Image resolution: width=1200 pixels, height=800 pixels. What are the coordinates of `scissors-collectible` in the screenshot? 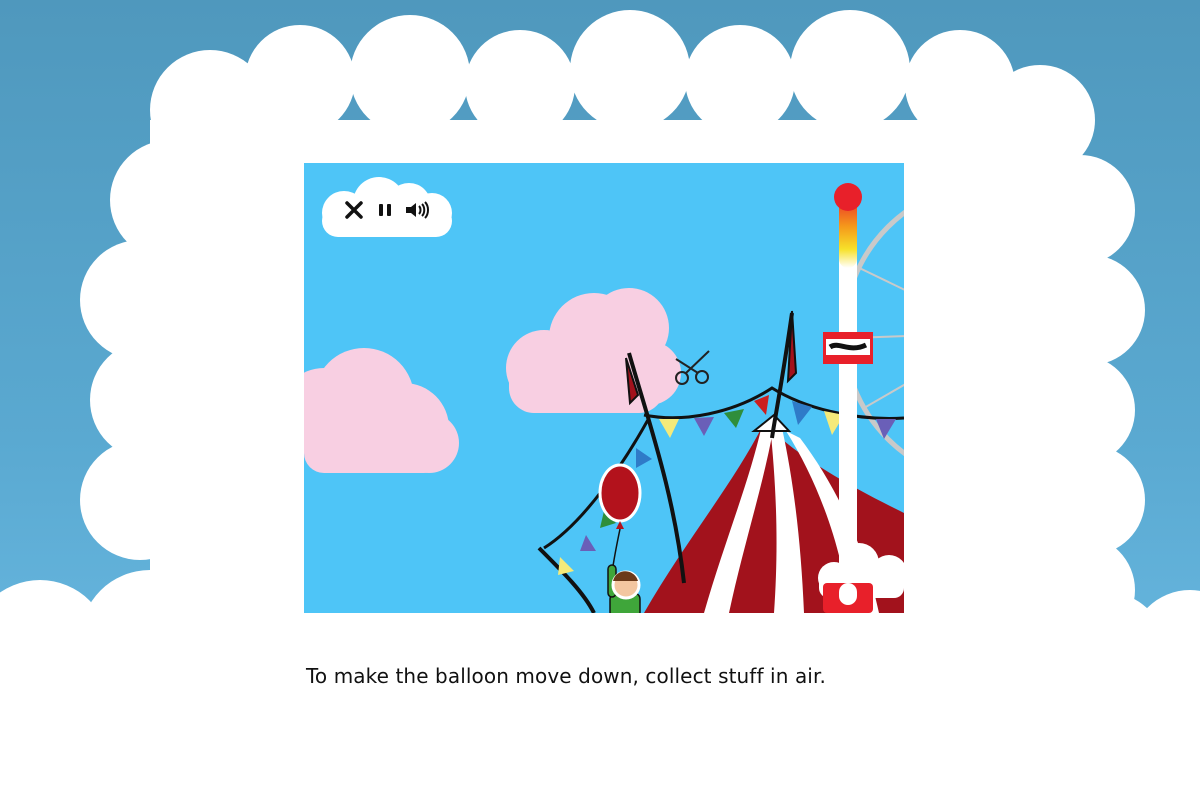 It's located at (692, 367).